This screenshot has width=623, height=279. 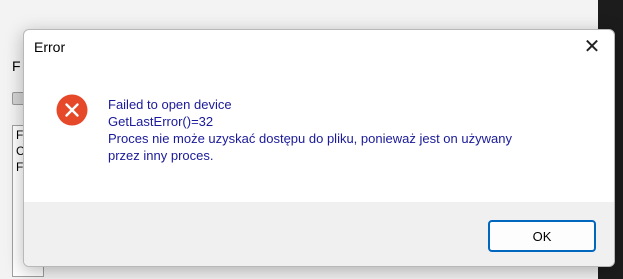 What do you see at coordinates (161, 121) in the screenshot?
I see `message-line: GetLastError()=32` at bounding box center [161, 121].